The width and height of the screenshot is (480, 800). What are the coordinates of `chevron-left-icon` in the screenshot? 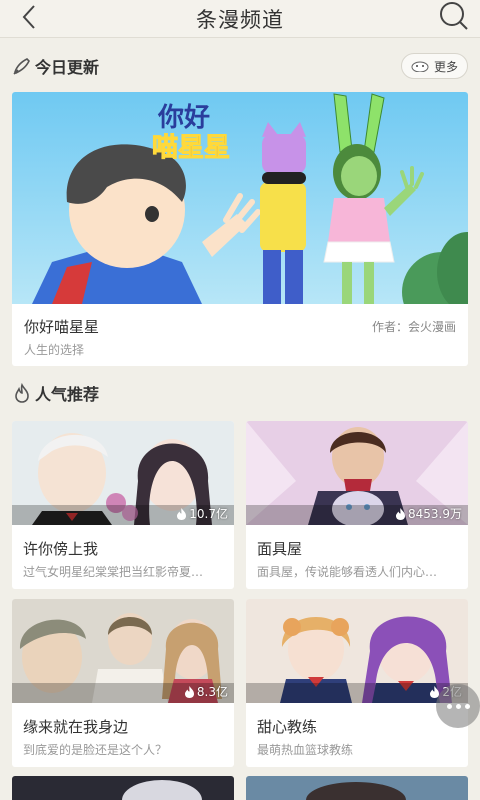 It's located at (28, 17).